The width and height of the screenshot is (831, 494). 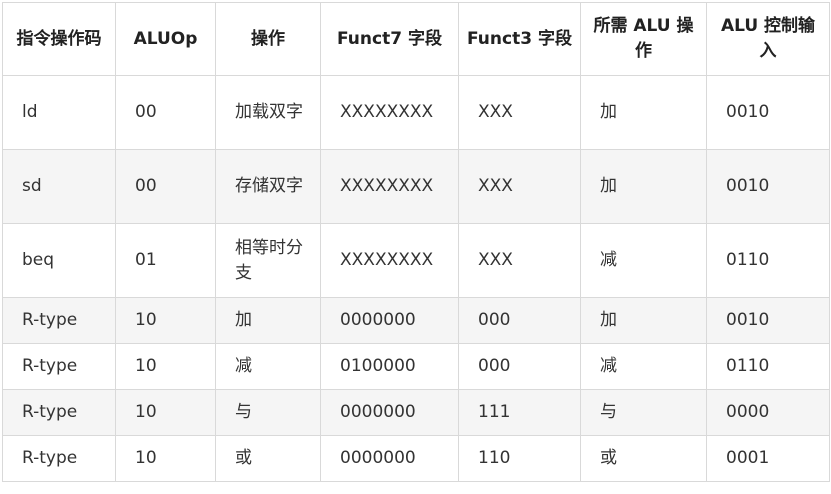 What do you see at coordinates (268, 366) in the screenshot?
I see `cell-operation: 减` at bounding box center [268, 366].